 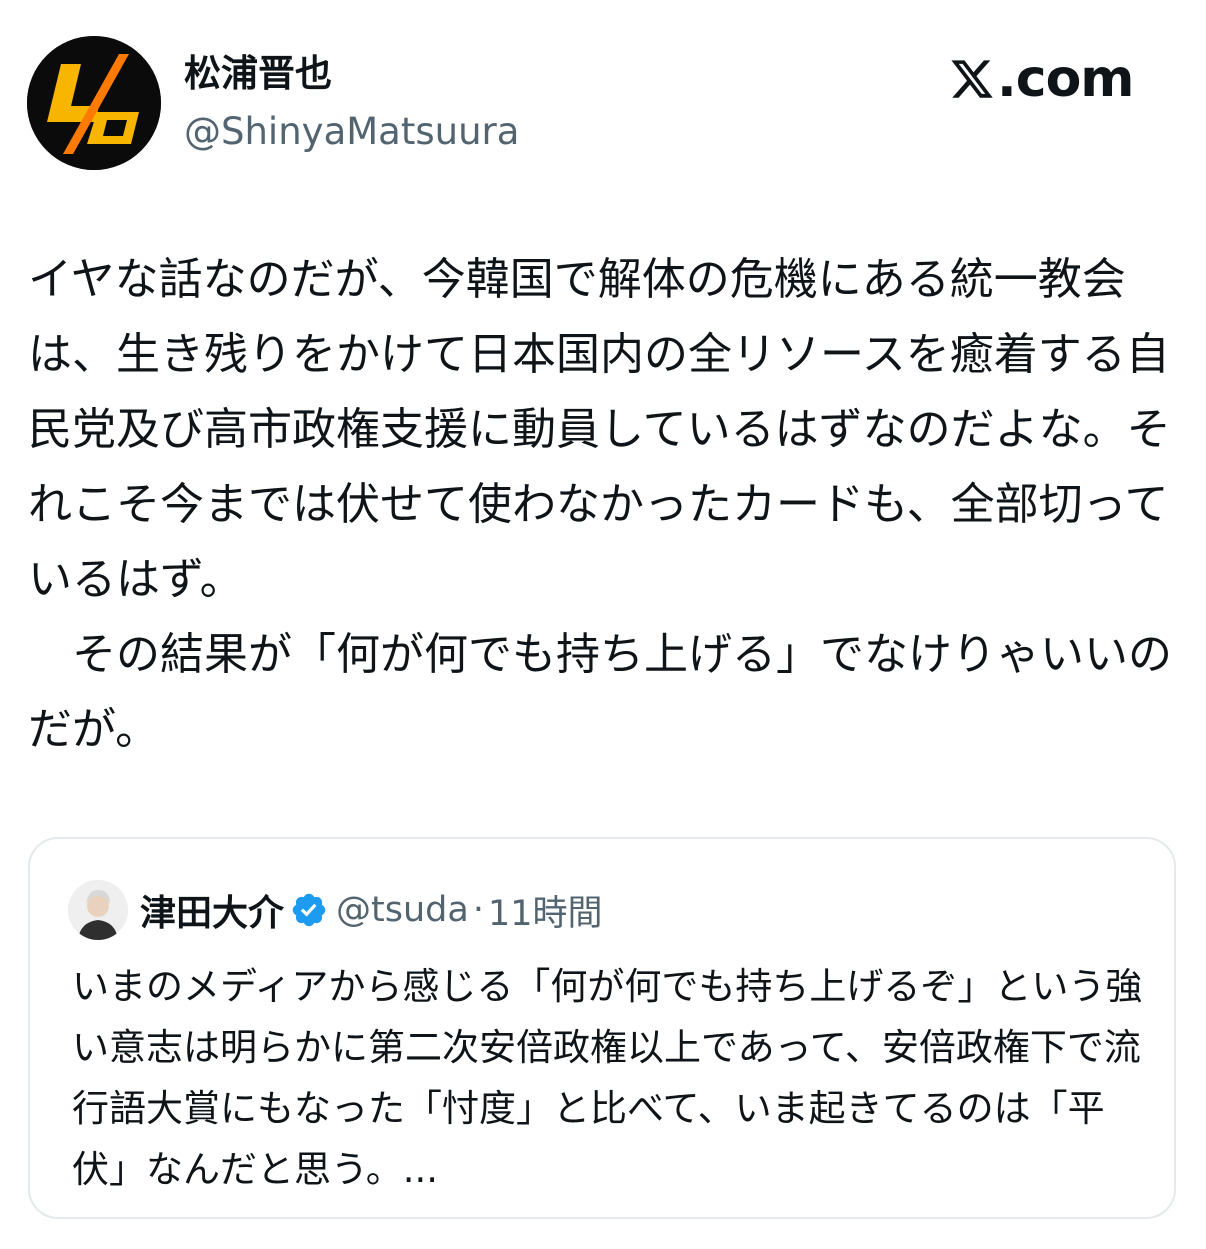 I want to click on x-logo-icon, so click(x=972, y=79).